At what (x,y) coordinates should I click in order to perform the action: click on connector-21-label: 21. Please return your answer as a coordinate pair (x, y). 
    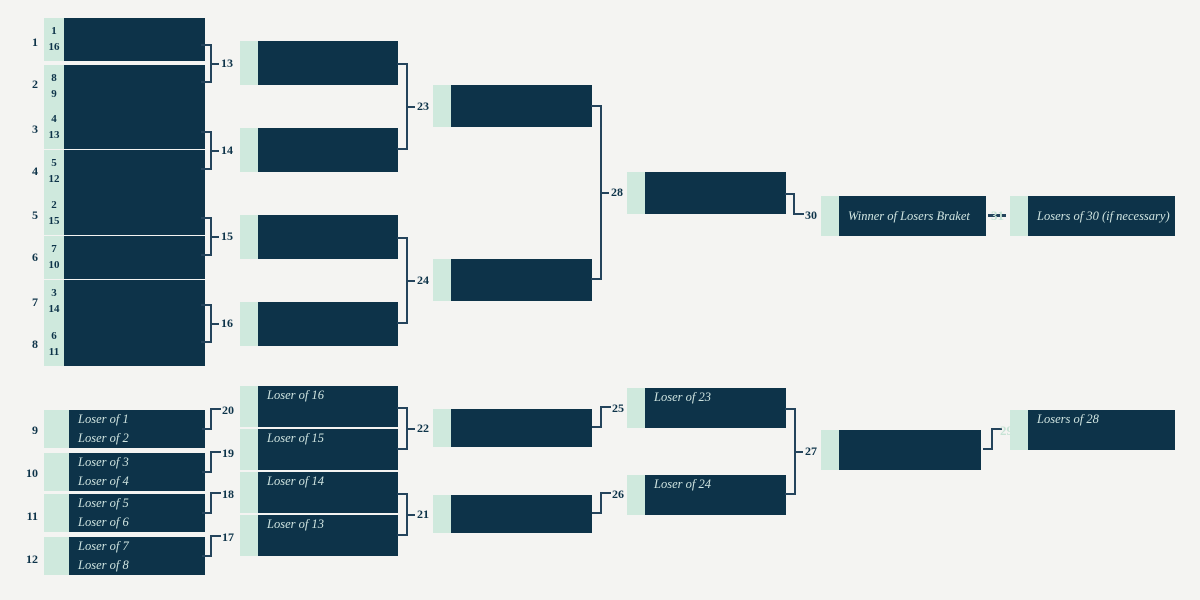
    Looking at the image, I should click on (423, 514).